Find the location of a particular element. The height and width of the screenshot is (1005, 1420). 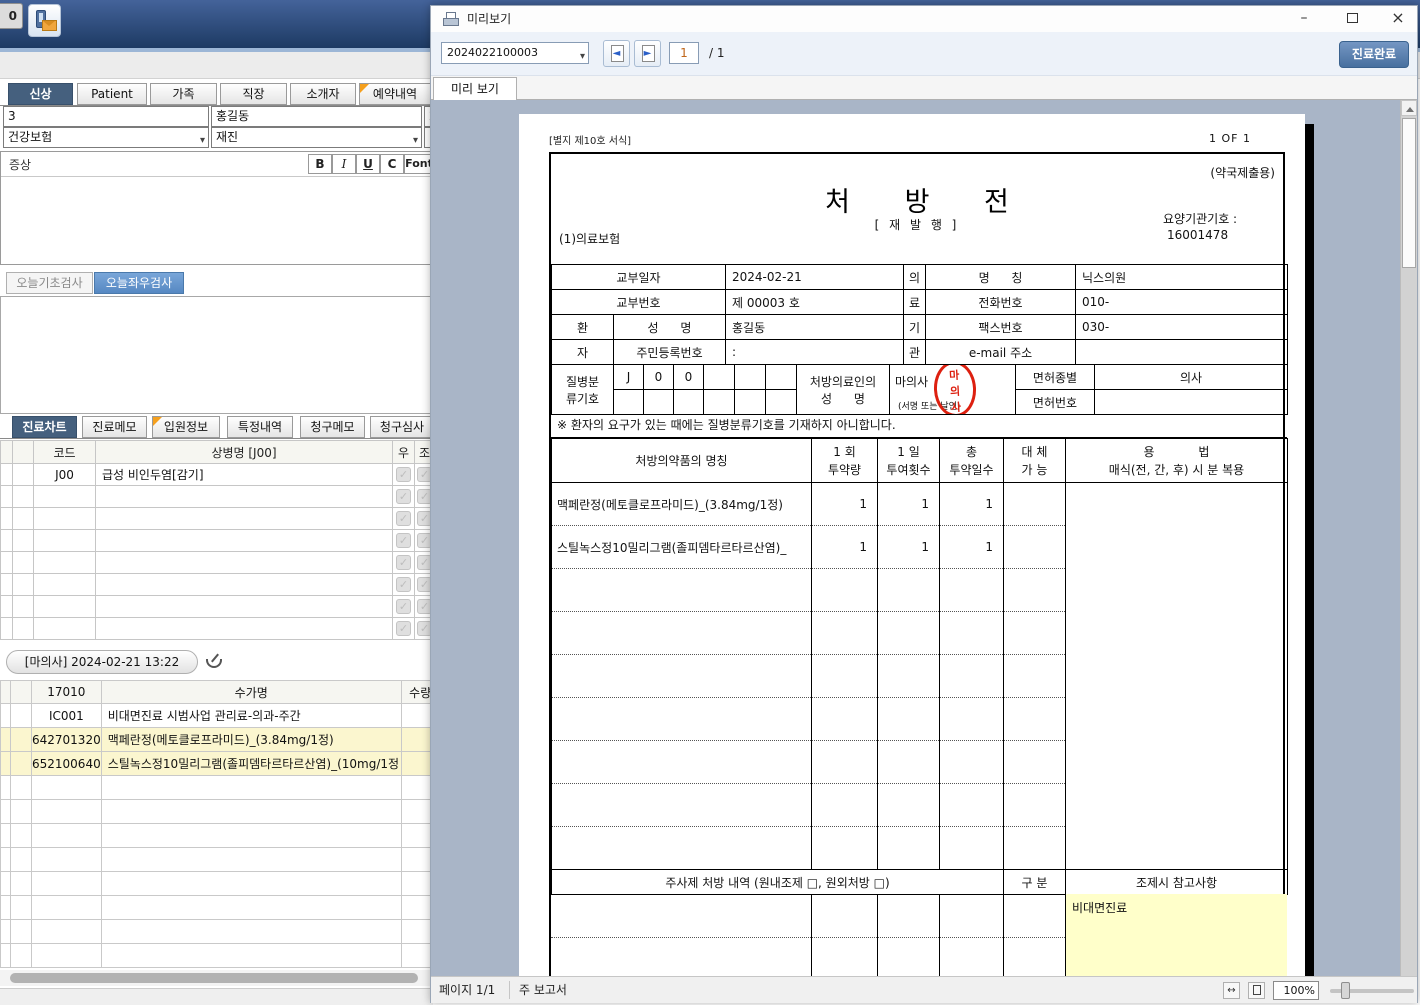

col-substitutable: 대 체가 능 is located at coordinates (1034, 460).